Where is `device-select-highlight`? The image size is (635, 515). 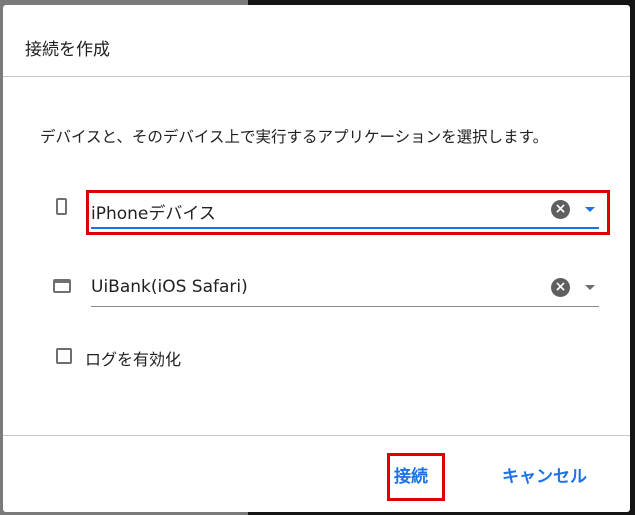
device-select-highlight is located at coordinates (348, 212).